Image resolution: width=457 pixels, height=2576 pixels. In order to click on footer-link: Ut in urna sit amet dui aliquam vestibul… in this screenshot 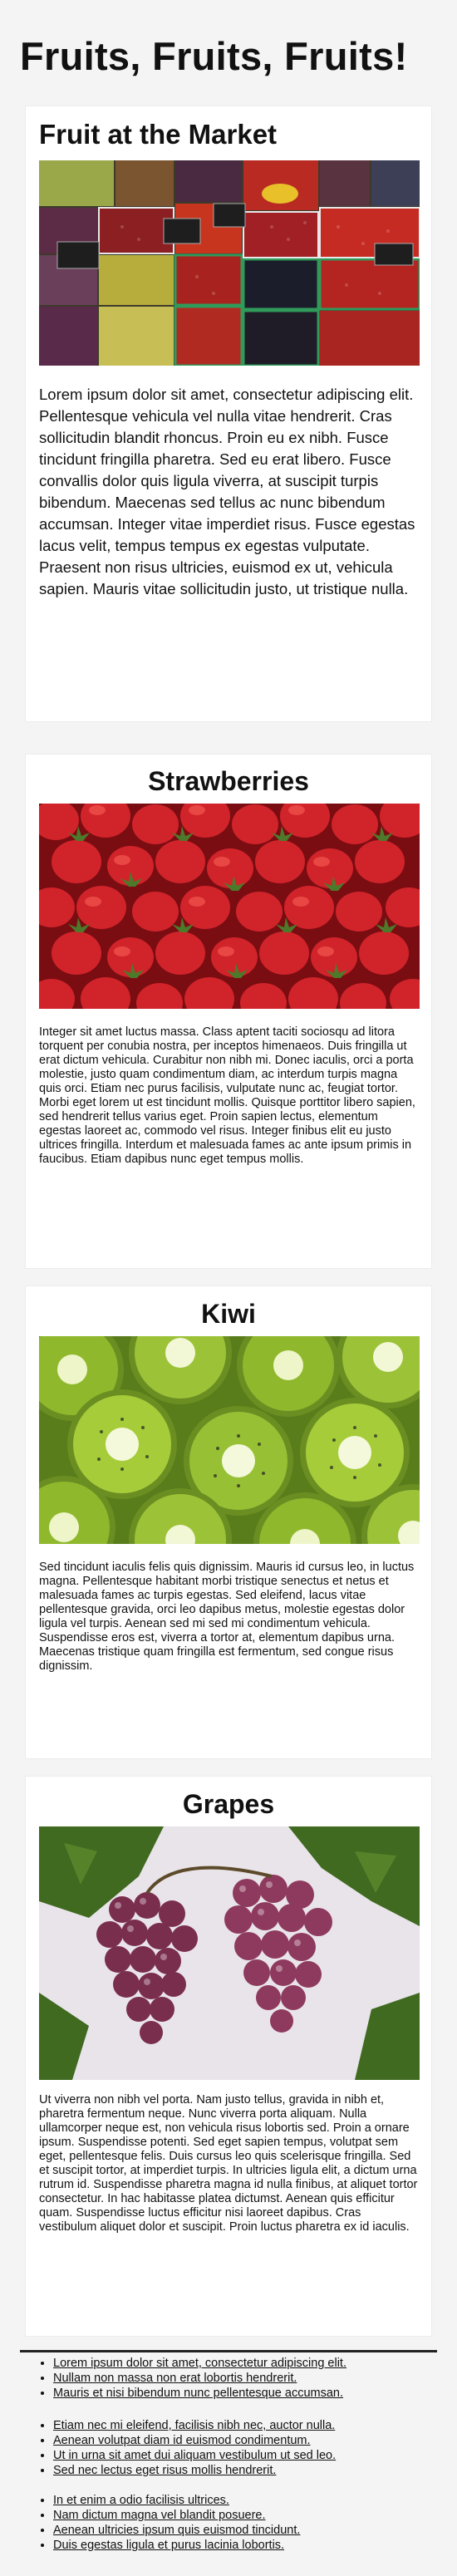, I will do `click(194, 2455)`.